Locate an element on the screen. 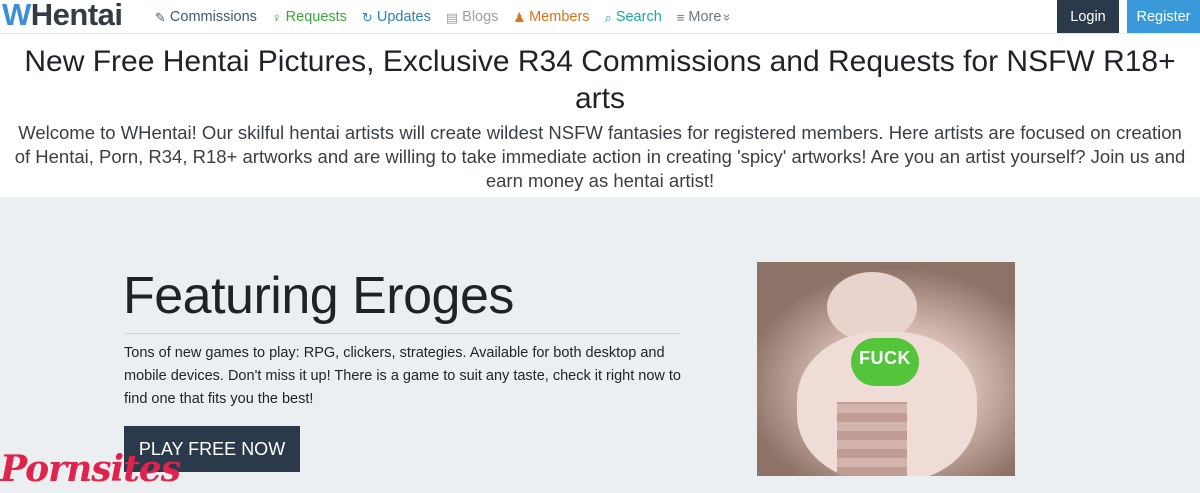 This screenshot has height=493, width=1200. watermark-logo: Pornsites is located at coordinates (90, 469).